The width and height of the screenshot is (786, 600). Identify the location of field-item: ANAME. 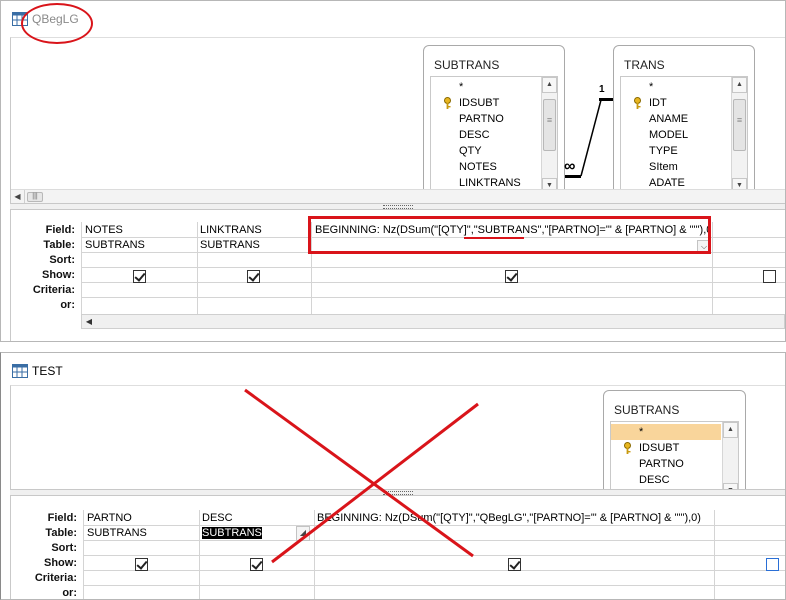
(668, 119).